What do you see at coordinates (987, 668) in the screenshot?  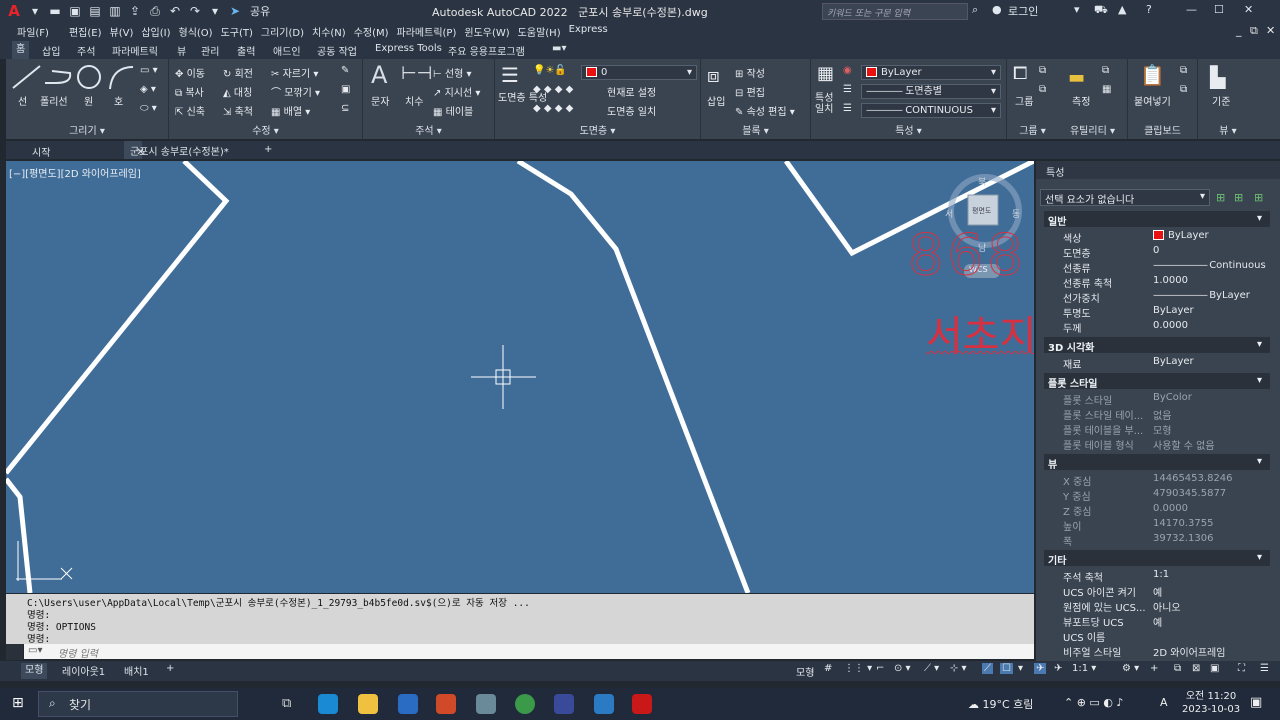 I see `lineweight-toggle-icon: ⟋` at bounding box center [987, 668].